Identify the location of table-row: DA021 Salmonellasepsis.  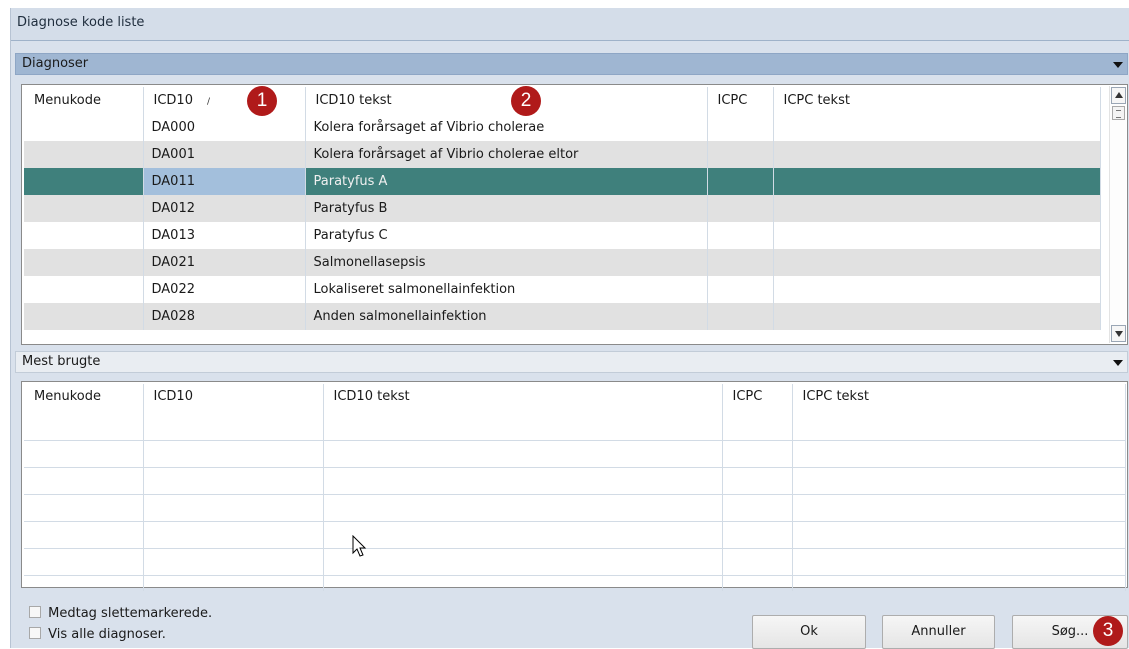
(562, 262).